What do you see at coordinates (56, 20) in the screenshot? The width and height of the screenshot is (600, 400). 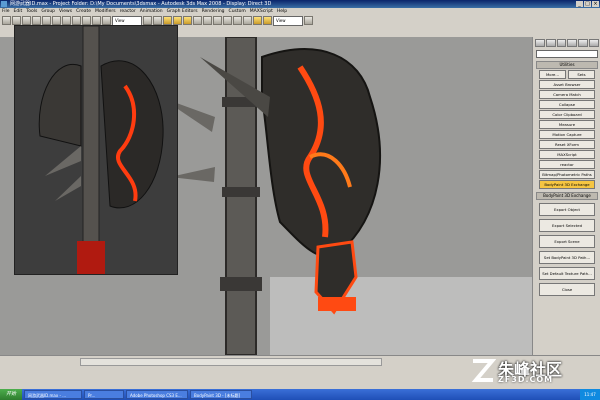 I see `select-icon` at bounding box center [56, 20].